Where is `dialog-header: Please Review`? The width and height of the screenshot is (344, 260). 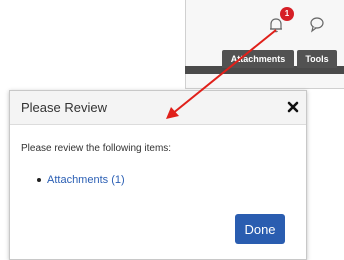
dialog-header: Please Review is located at coordinates (158, 108).